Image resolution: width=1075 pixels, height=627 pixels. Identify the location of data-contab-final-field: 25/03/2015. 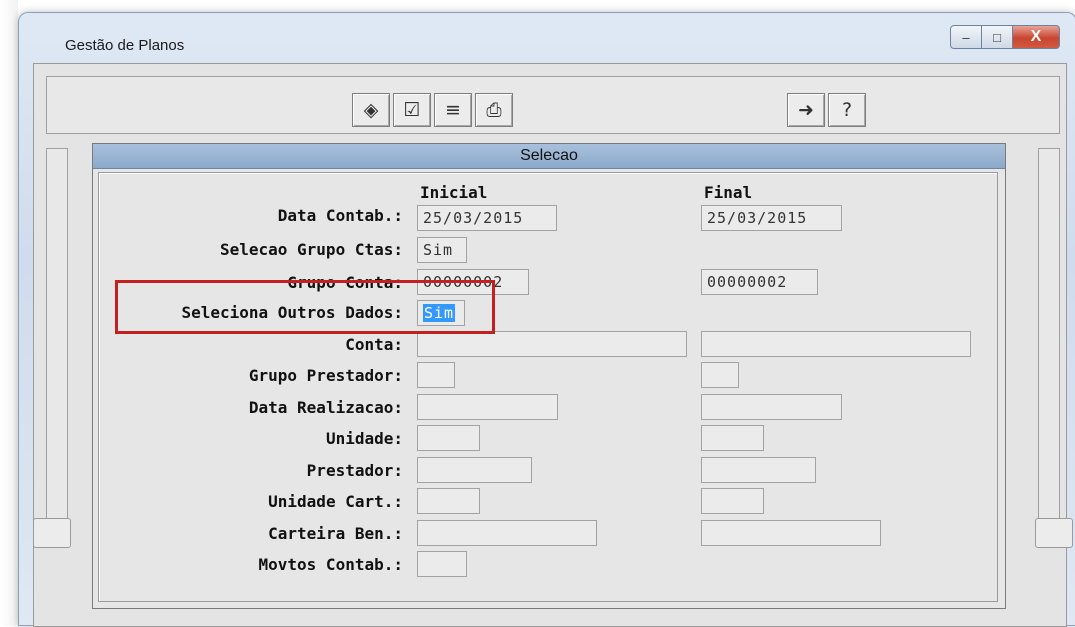
(771, 218).